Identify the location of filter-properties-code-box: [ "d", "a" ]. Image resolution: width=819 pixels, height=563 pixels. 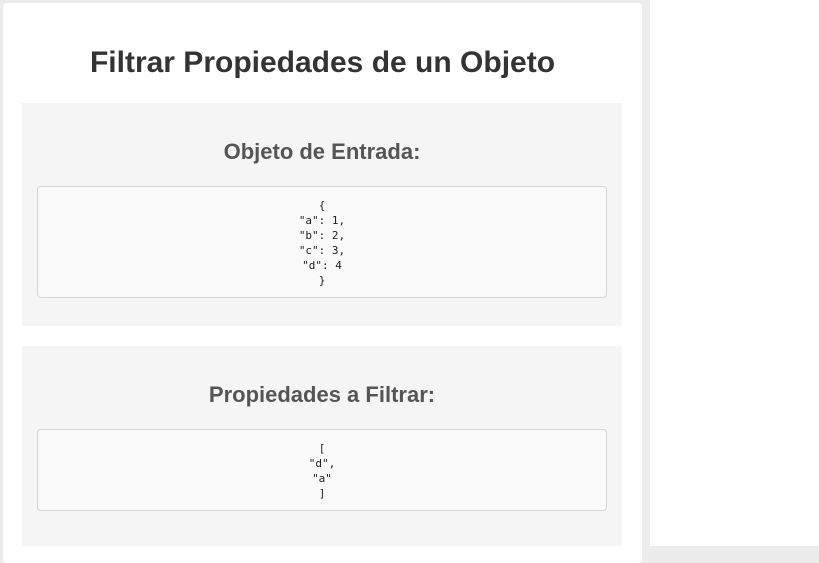
(322, 470).